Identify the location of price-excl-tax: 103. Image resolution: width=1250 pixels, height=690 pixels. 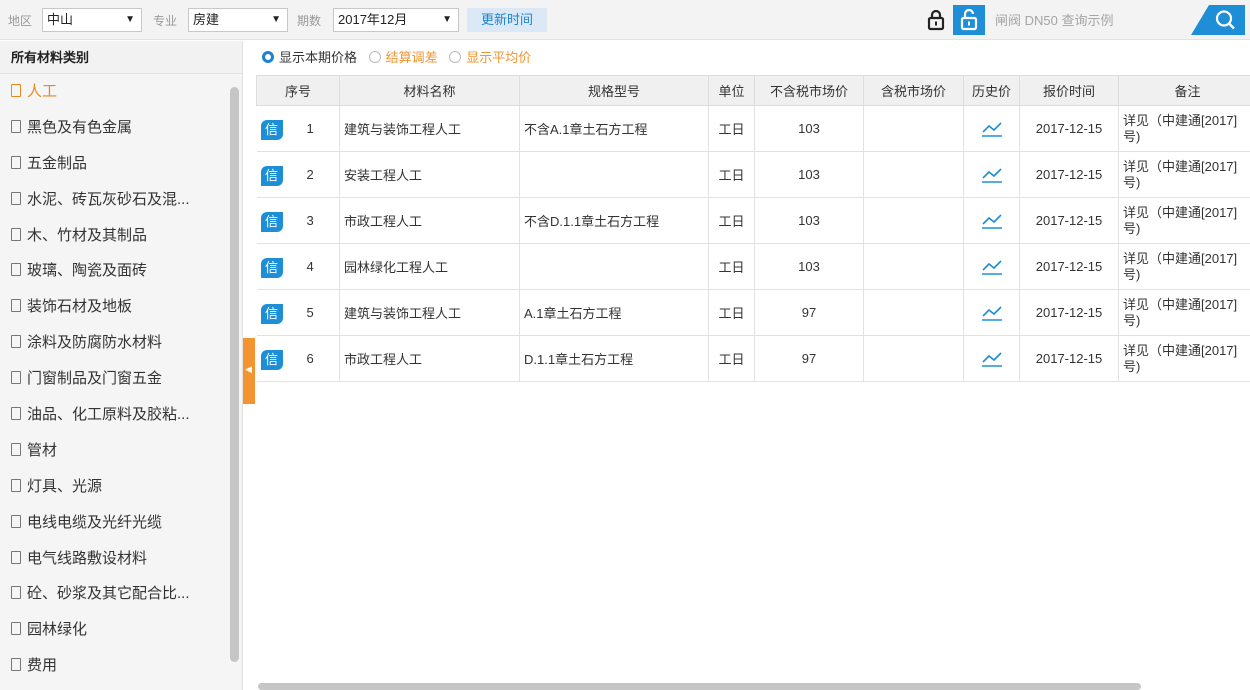
(809, 174).